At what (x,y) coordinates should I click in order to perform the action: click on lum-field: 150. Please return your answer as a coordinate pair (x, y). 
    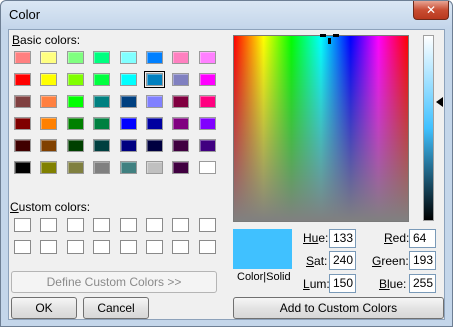
    Looking at the image, I should click on (342, 283).